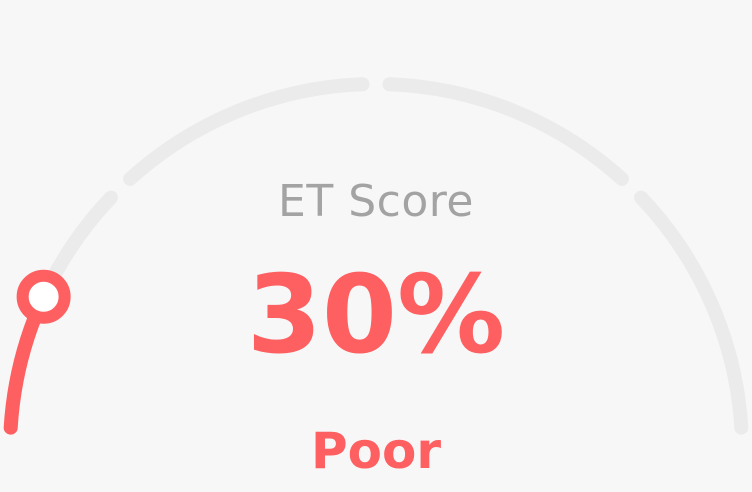 This screenshot has height=492, width=752. Describe the element at coordinates (376, 315) in the screenshot. I see `score-value: 30%` at that location.